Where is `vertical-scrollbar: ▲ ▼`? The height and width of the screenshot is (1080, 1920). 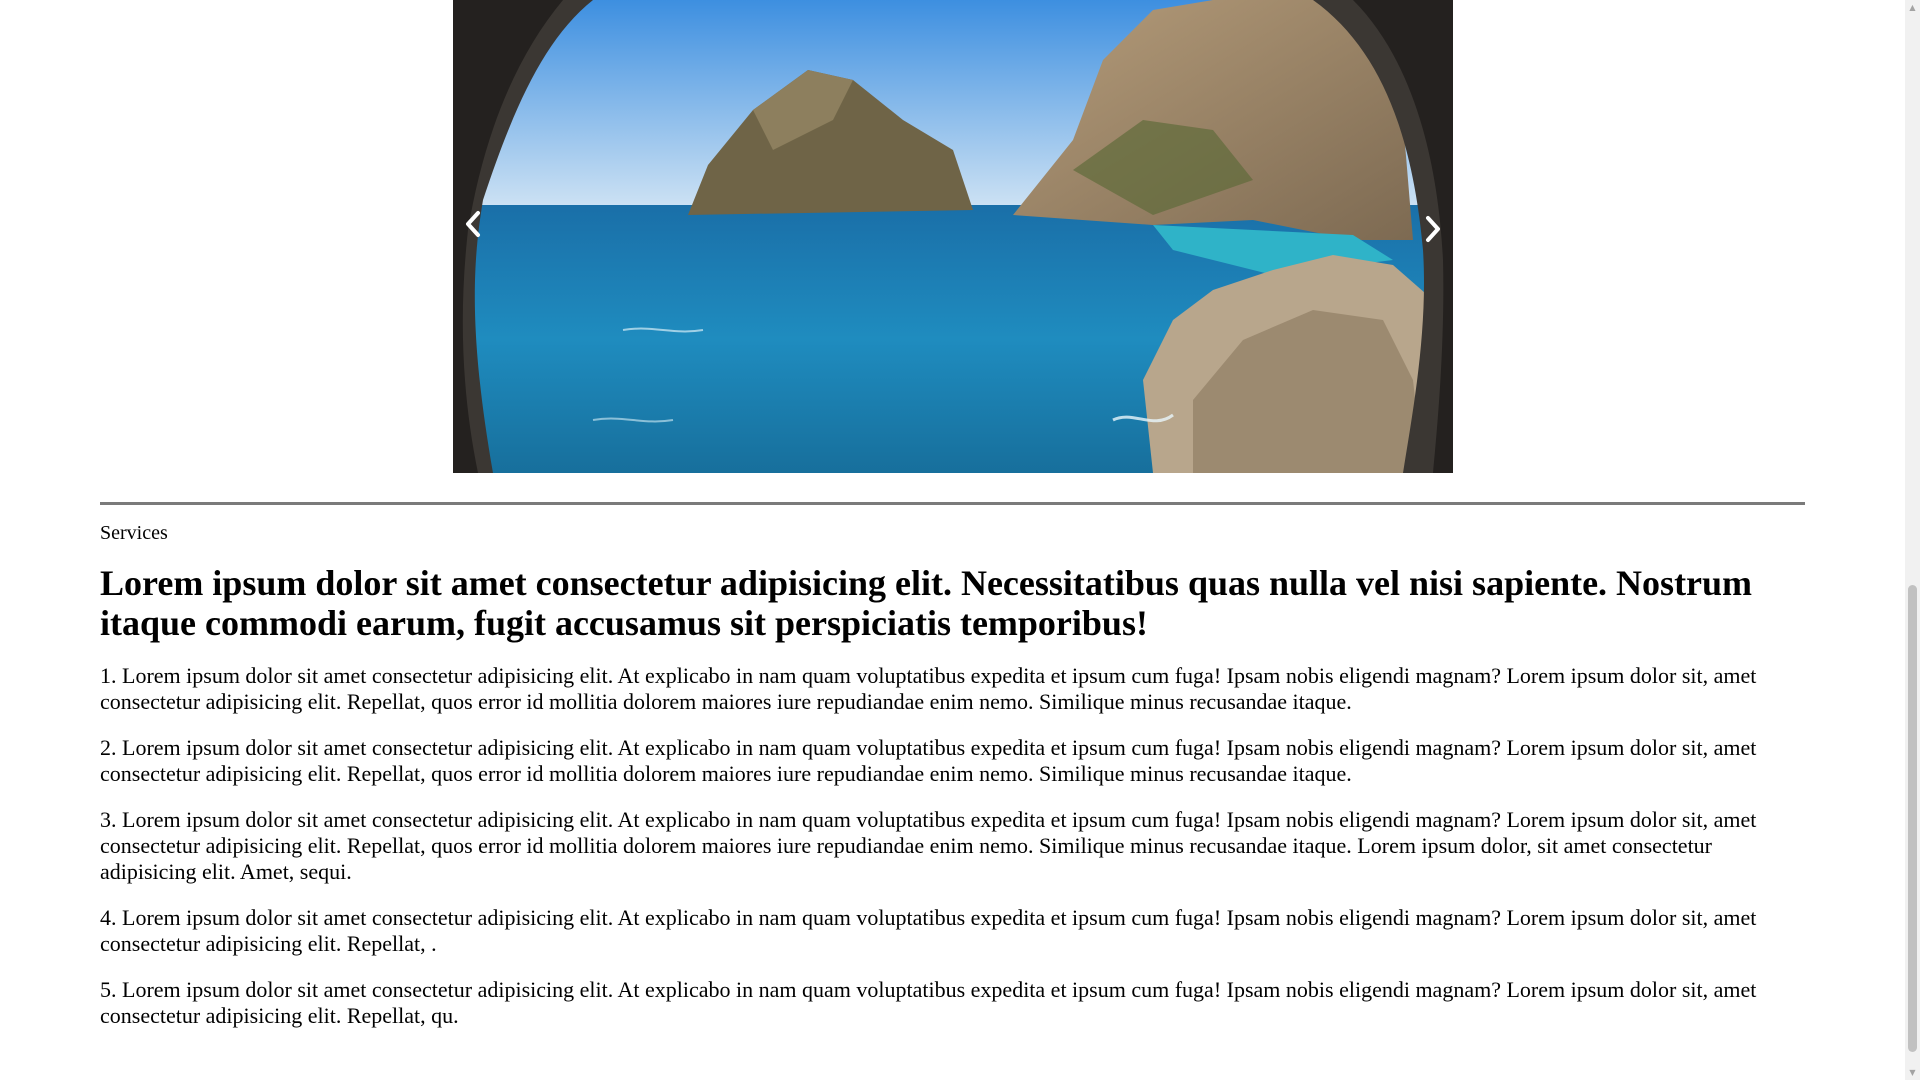 vertical-scrollbar: ▲ ▼ is located at coordinates (1912, 540).